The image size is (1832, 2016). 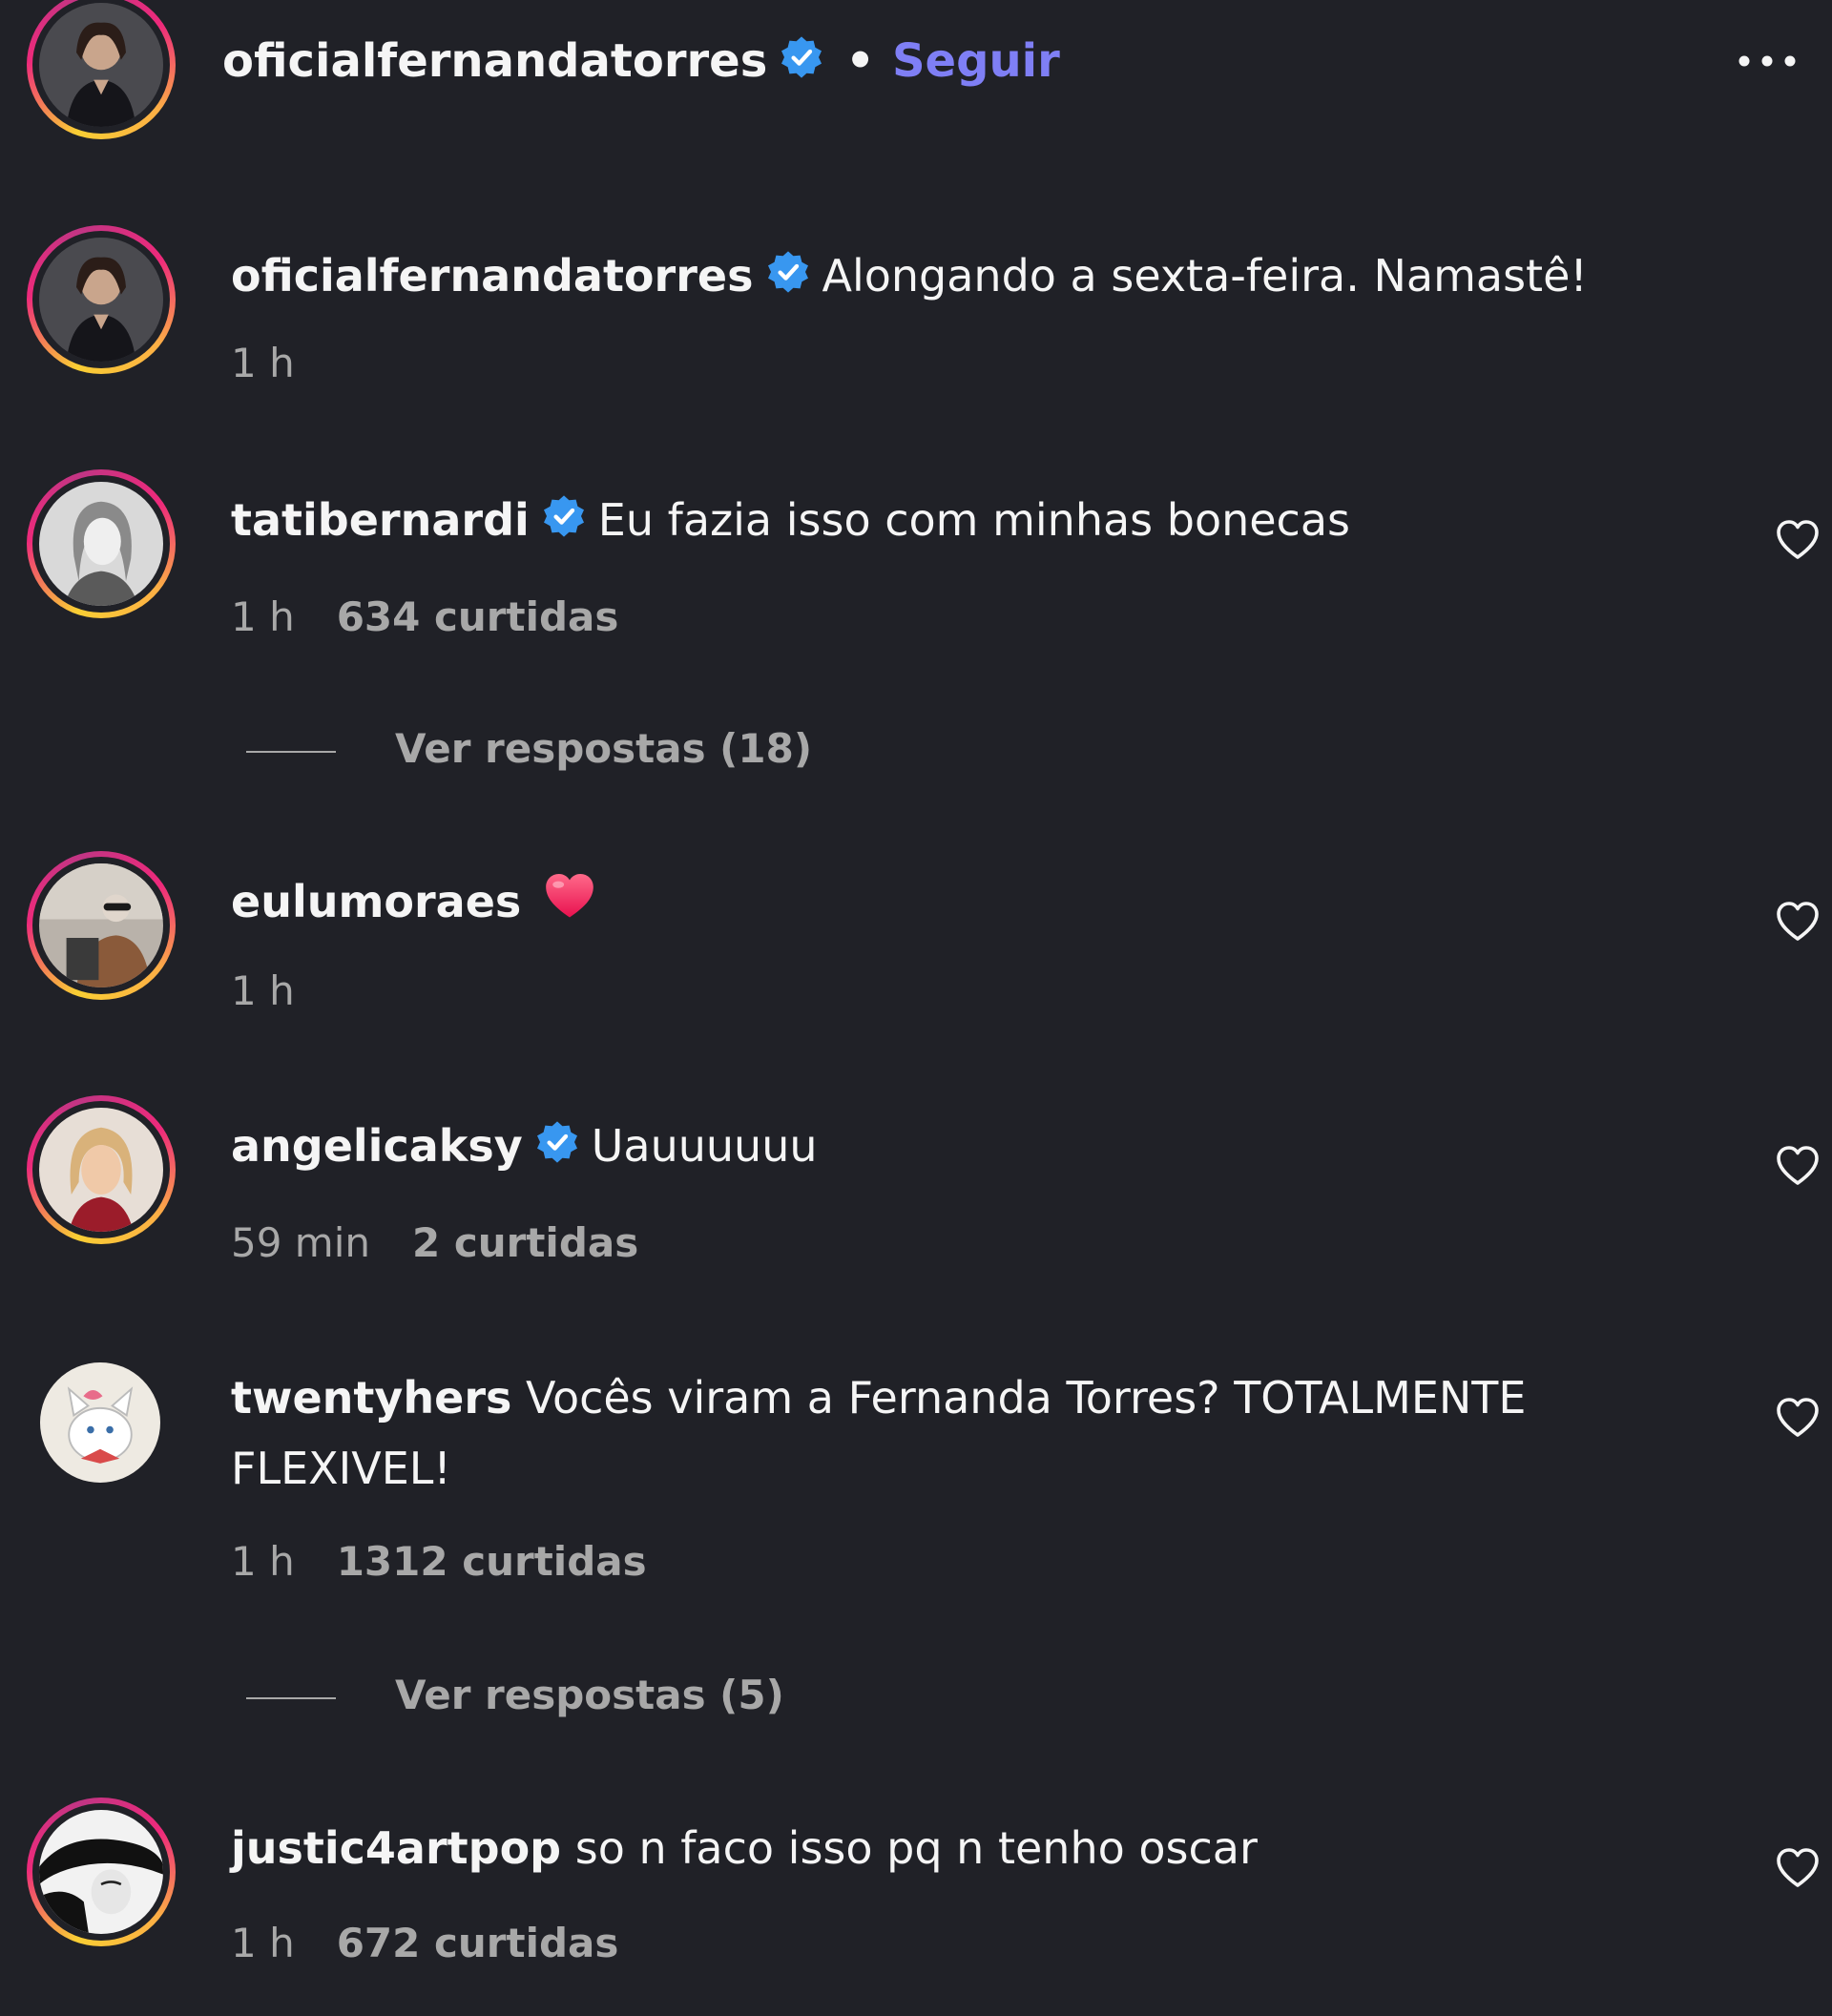 I want to click on view-replies-button: Ver respostas (18), so click(x=529, y=749).